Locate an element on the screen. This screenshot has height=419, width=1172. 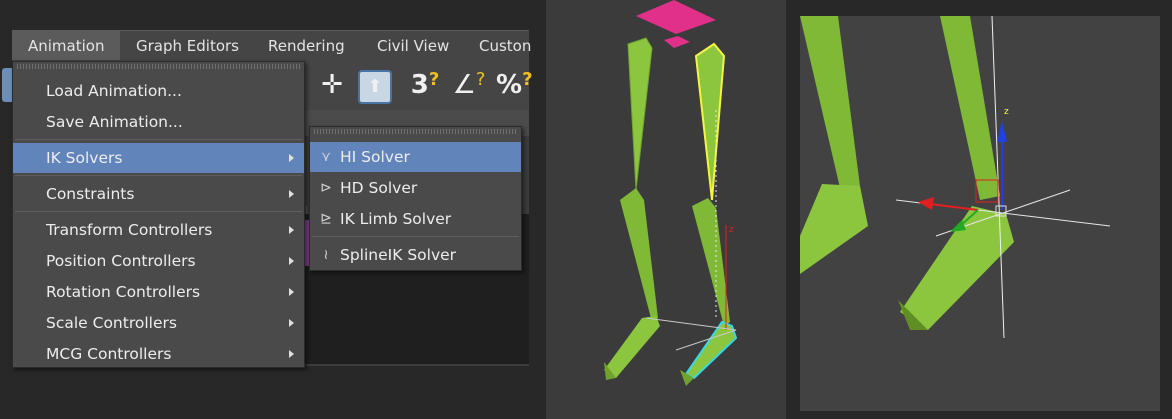
menu-civil-view: Civil View is located at coordinates (413, 46).